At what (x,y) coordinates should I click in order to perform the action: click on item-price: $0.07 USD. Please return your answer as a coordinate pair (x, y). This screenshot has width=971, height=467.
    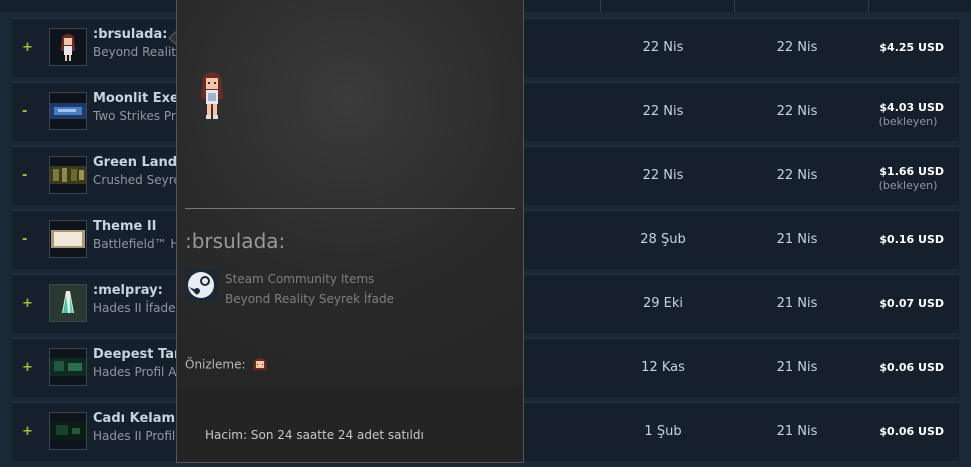
    Looking at the image, I should click on (911, 303).